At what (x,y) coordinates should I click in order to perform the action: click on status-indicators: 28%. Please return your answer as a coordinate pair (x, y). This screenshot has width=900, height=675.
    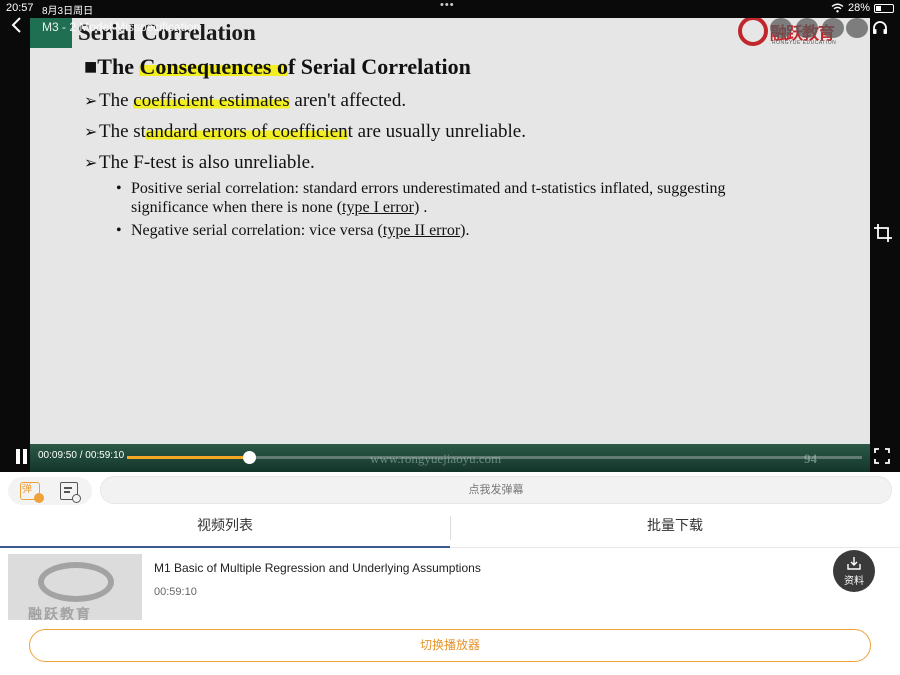
    Looking at the image, I should click on (862, 8).